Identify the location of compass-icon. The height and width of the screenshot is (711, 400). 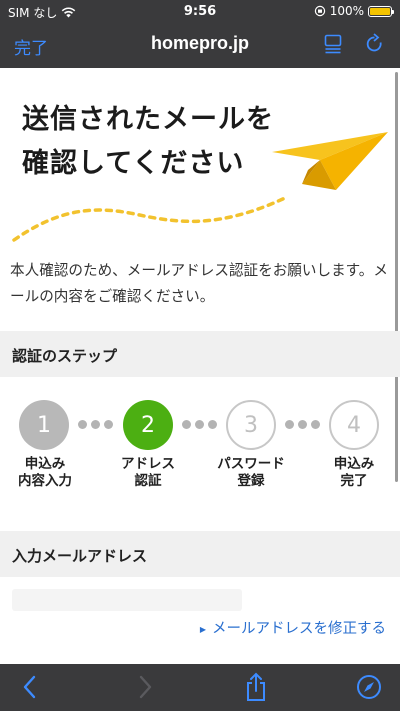
(369, 687).